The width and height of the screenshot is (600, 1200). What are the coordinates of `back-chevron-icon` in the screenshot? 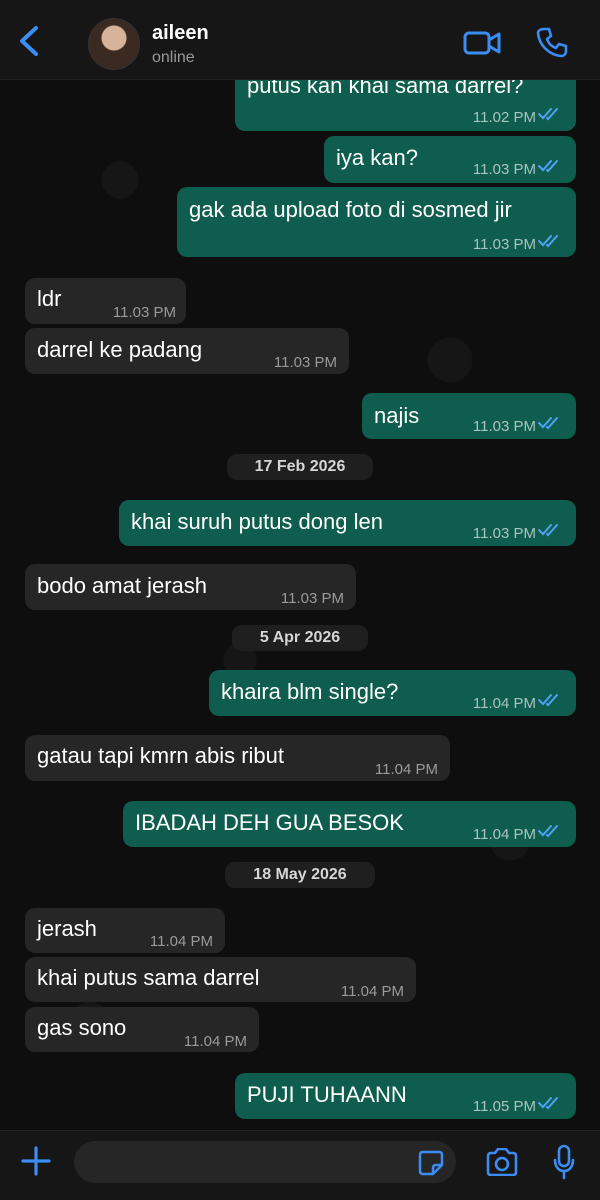 It's located at (29, 41).